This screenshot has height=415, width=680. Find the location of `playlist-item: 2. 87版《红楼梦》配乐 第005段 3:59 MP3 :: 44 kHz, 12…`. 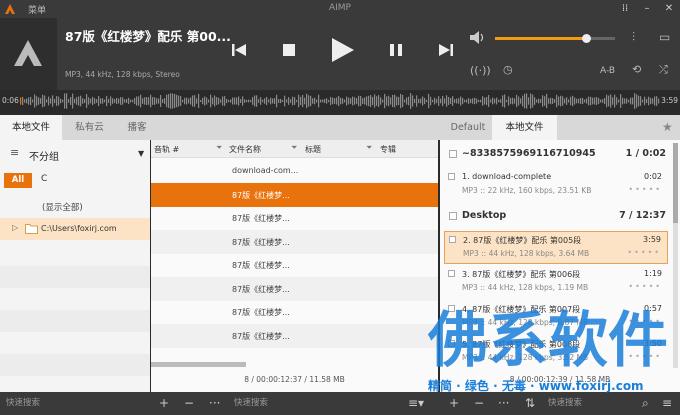

playlist-item: 2. 87版《红楼梦》配乐 第005段 3:59 MP3 :: 44 kHz, 12… is located at coordinates (556, 247).